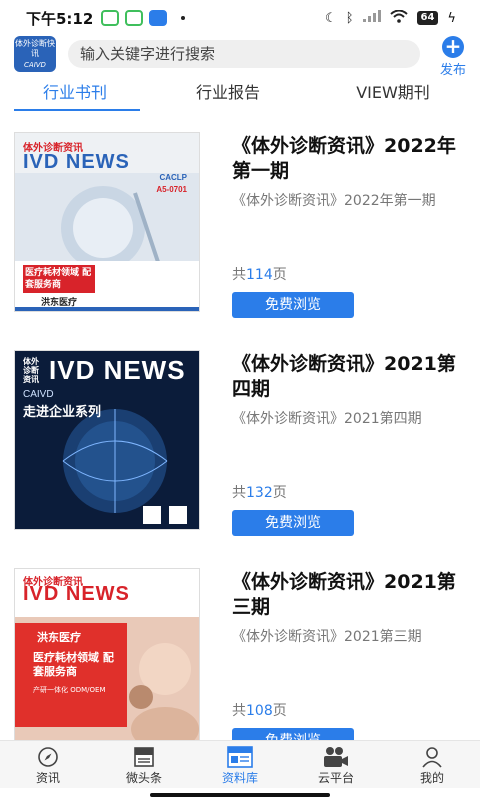 This screenshot has height=800, width=480. What do you see at coordinates (331, 18) in the screenshot?
I see `moon-icon: ☾` at bounding box center [331, 18].